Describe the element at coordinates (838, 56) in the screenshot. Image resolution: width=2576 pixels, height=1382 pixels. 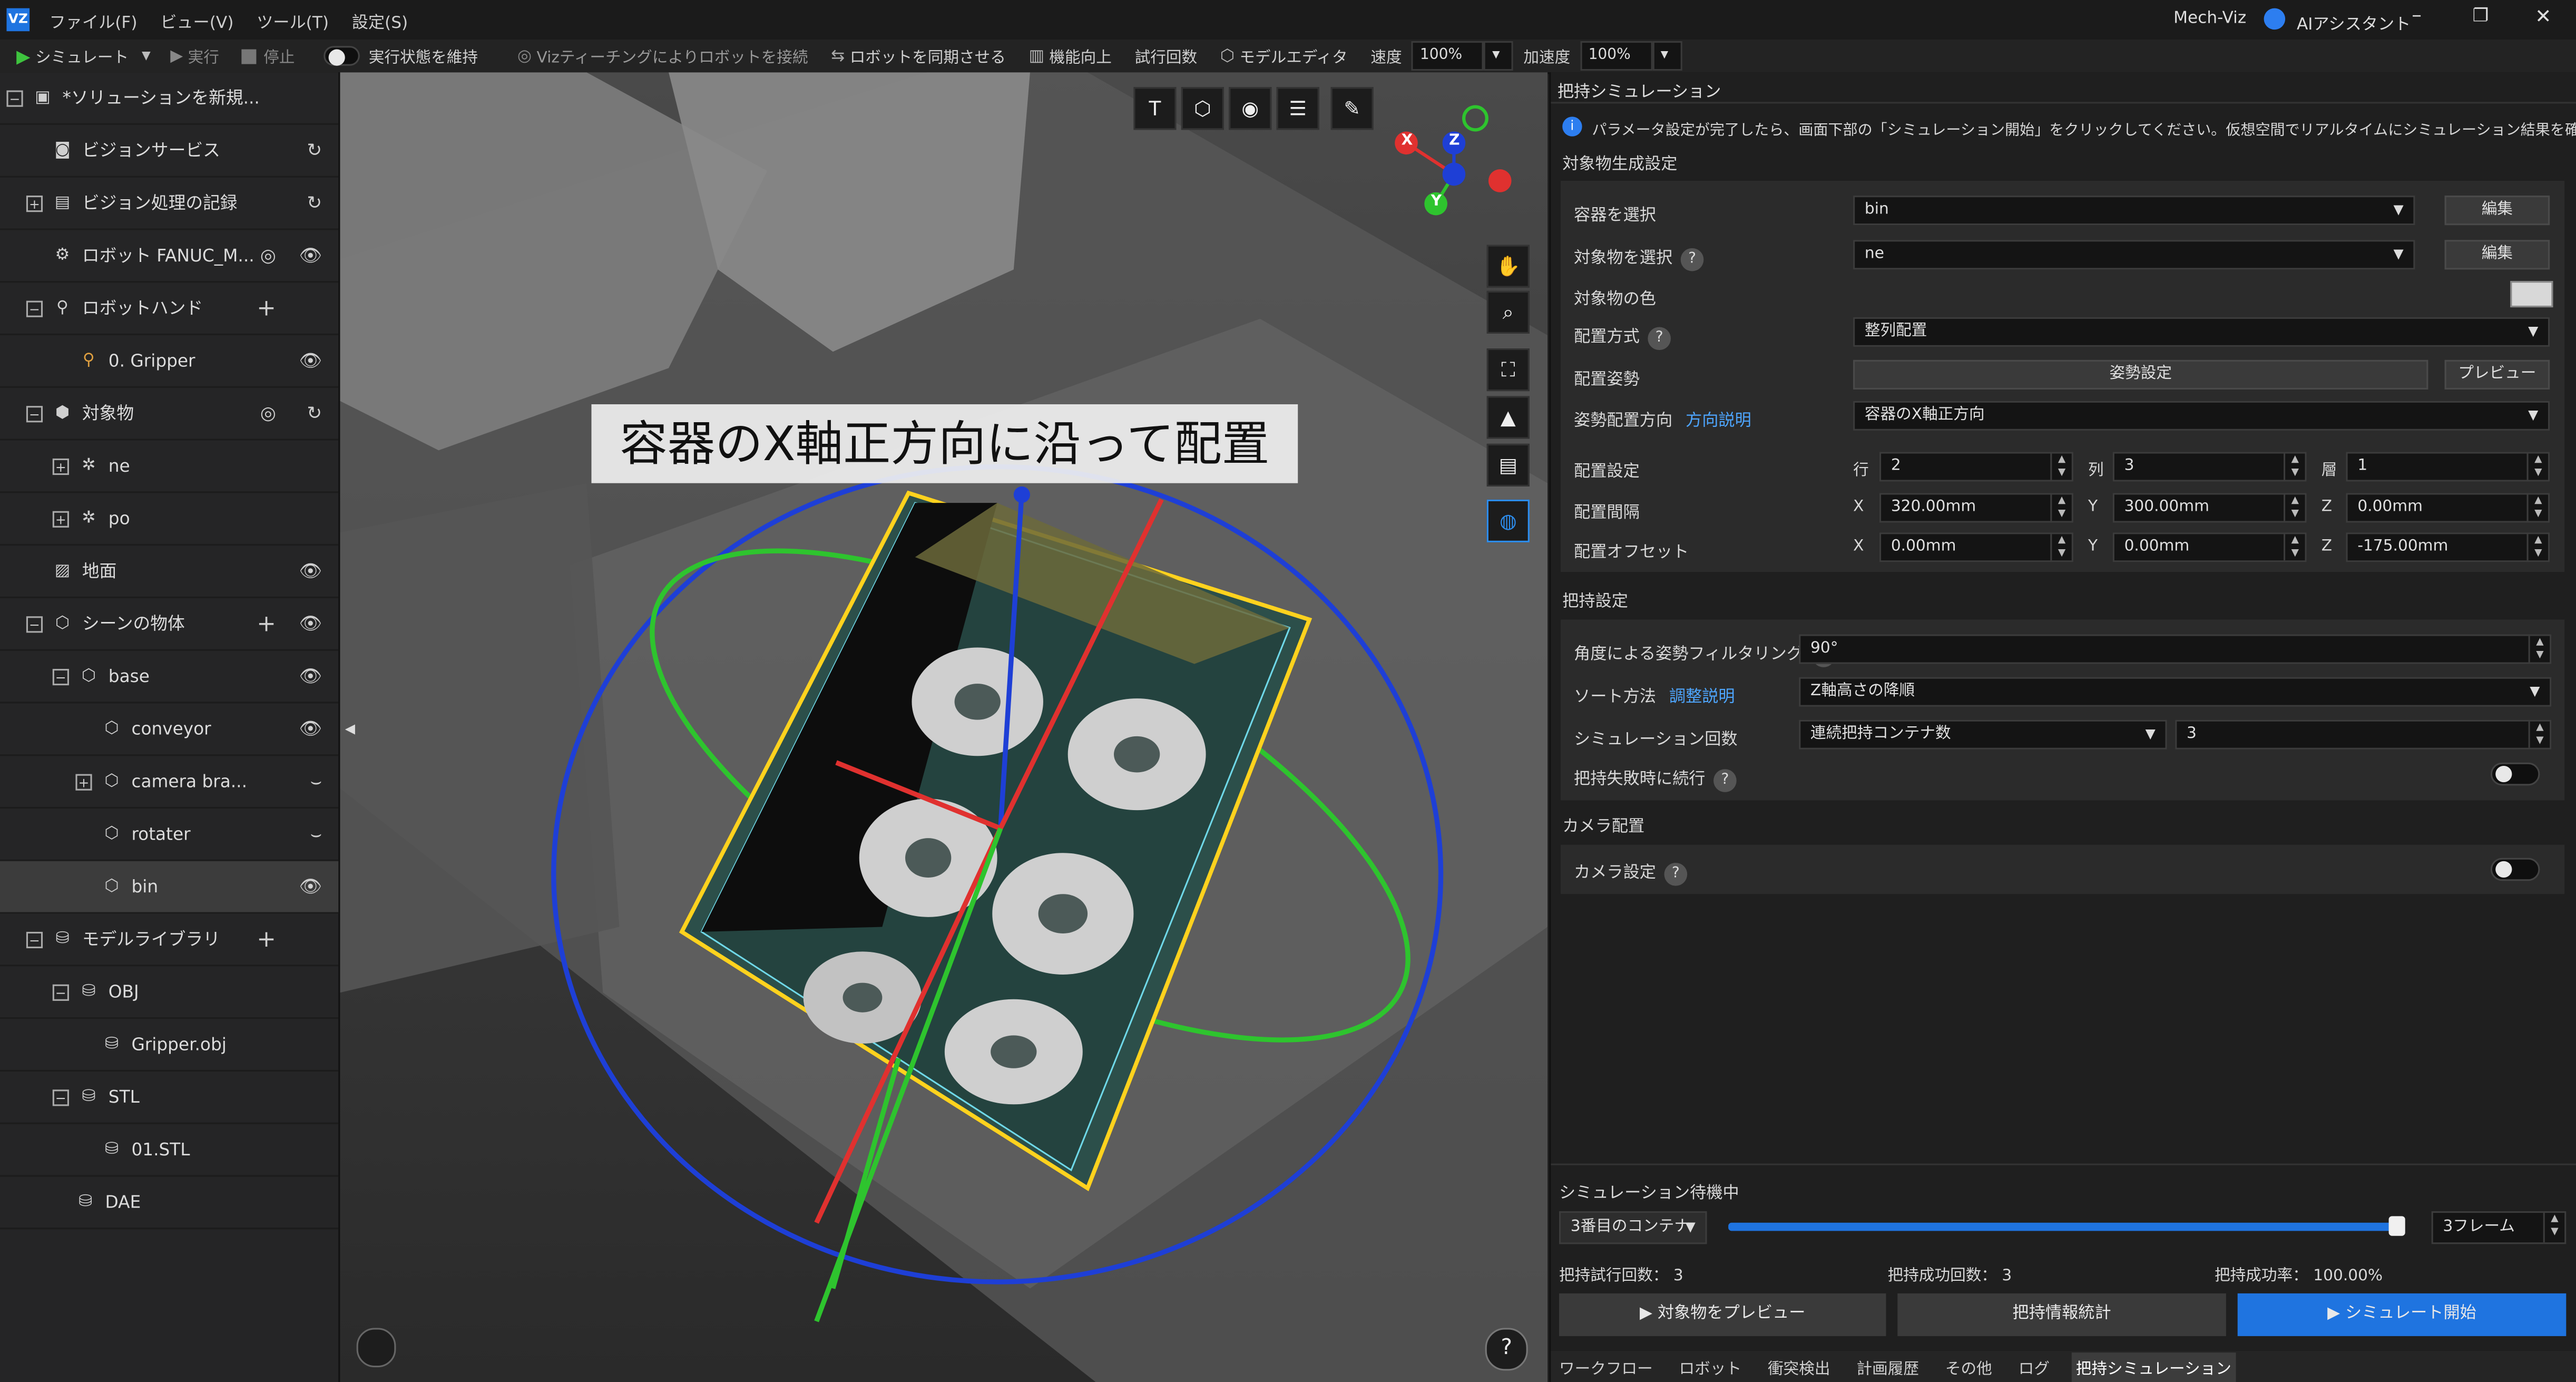
I see `sync-icon: ⇆` at that location.